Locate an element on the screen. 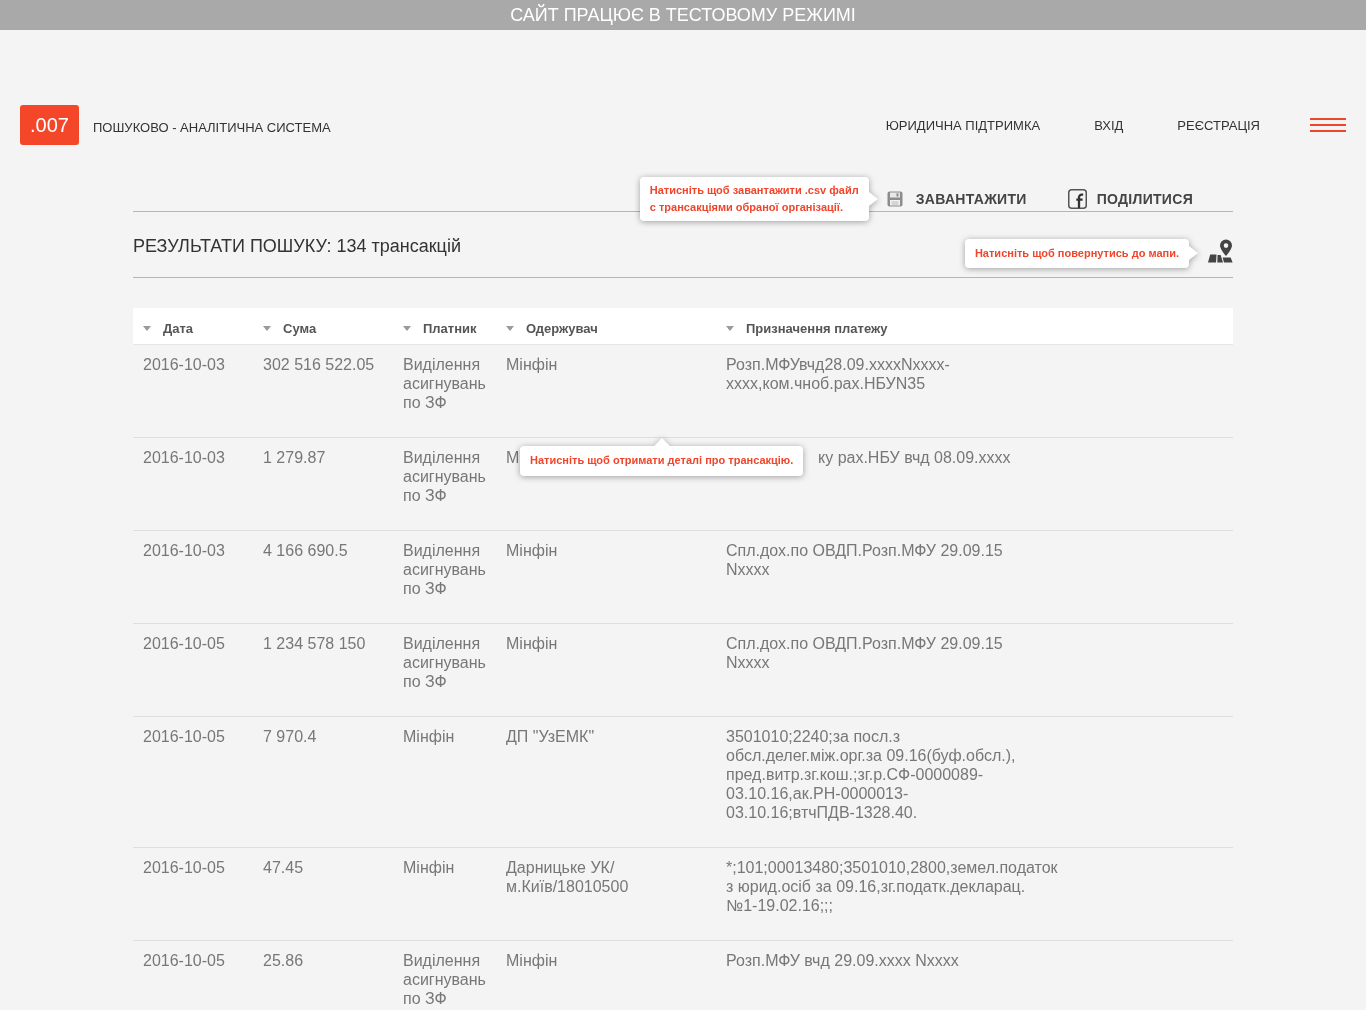 This screenshot has height=1010, width=1366. table-cell: 1 279.87 is located at coordinates (294, 457).